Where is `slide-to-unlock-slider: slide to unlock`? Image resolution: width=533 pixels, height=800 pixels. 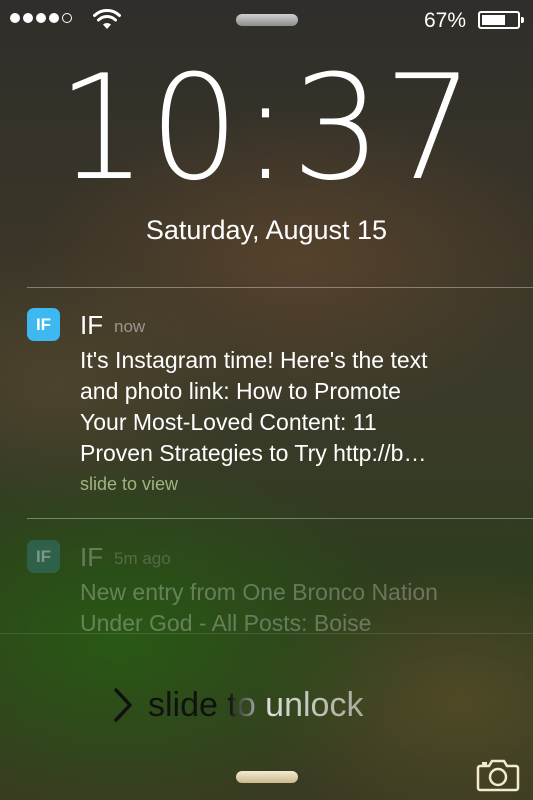 slide-to-unlock-slider: slide to unlock is located at coordinates (235, 705).